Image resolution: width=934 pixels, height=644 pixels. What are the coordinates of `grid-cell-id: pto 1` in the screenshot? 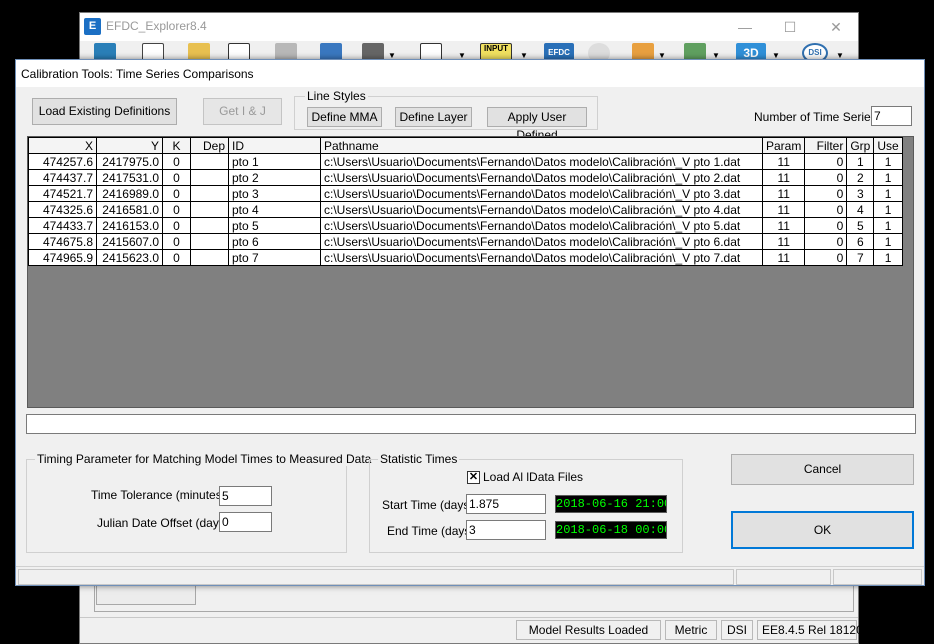 It's located at (274, 161).